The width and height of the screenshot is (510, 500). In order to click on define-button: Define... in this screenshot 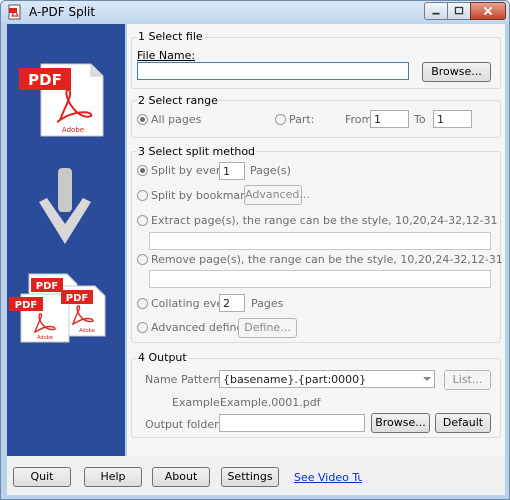, I will do `click(267, 328)`.